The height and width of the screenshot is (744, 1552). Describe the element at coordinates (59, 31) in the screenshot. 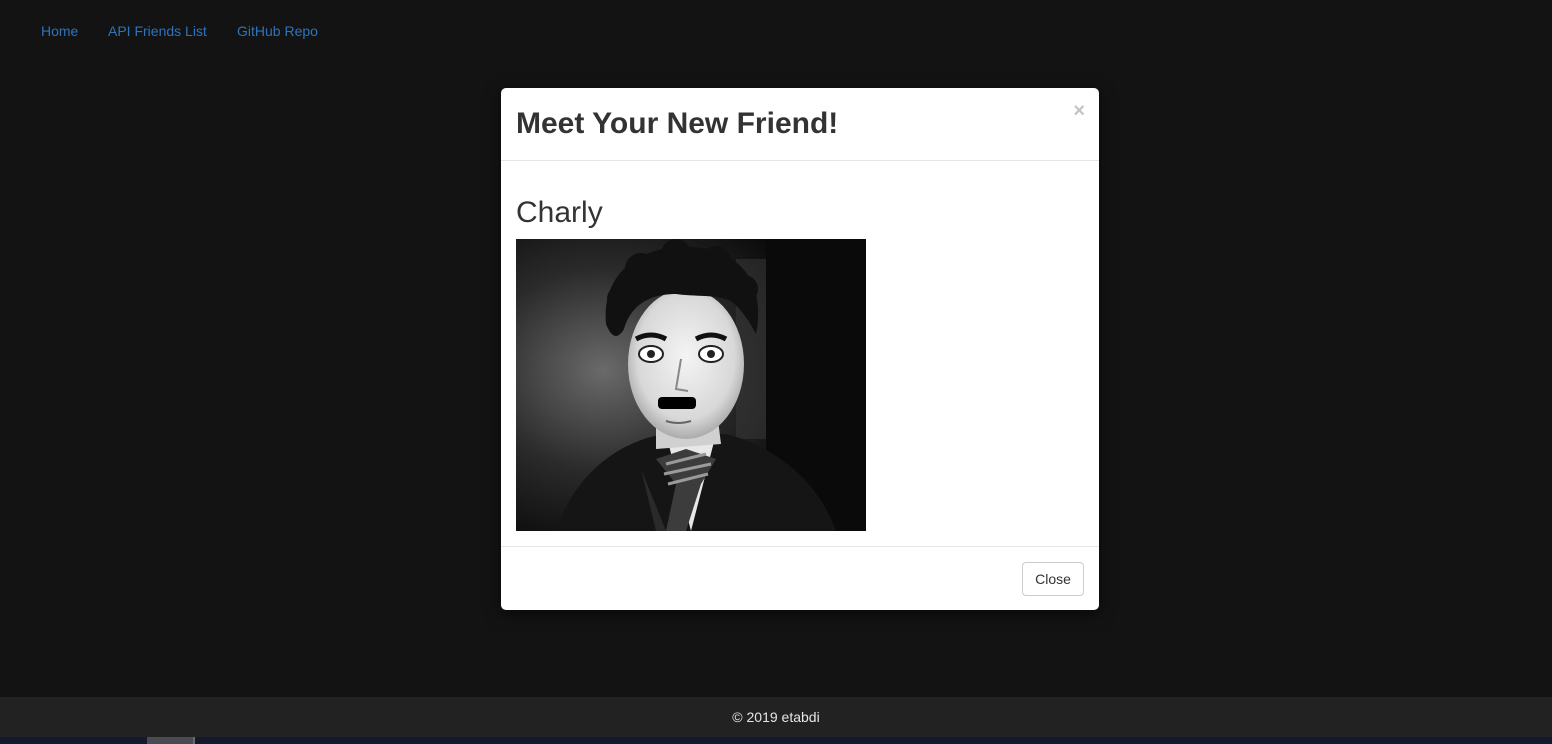

I see `nav-link-home: Home` at that location.